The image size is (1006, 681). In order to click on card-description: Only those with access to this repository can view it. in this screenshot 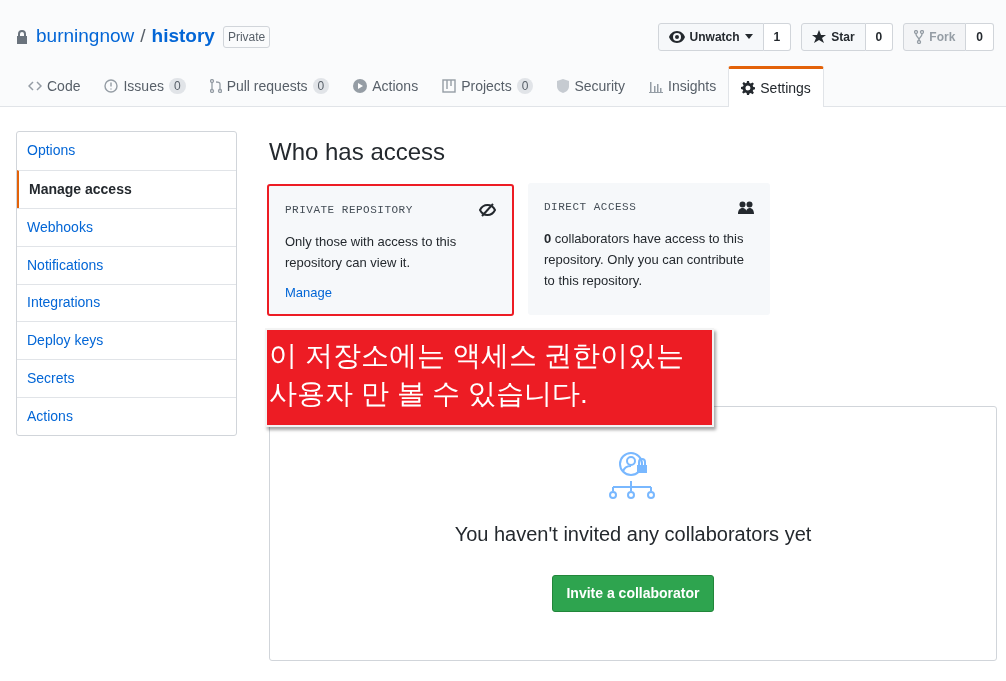, I will do `click(371, 252)`.